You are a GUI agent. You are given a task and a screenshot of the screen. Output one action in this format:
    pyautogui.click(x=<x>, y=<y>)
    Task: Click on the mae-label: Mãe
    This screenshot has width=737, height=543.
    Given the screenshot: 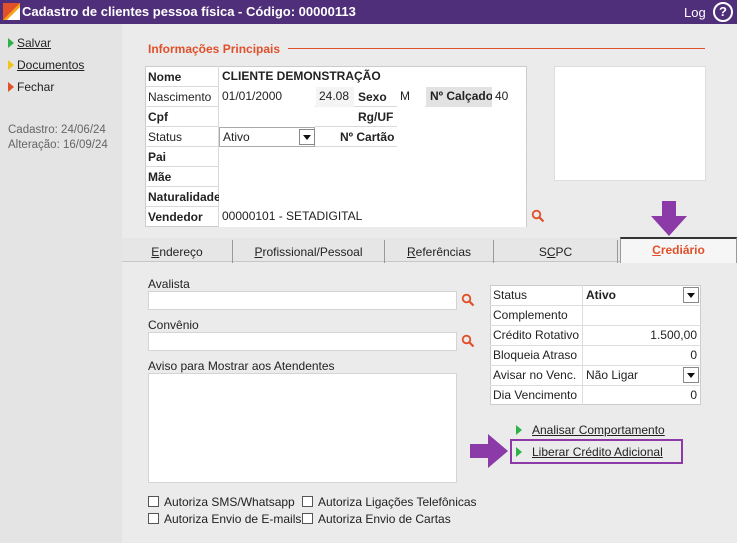 What is the action you would take?
    pyautogui.click(x=160, y=177)
    